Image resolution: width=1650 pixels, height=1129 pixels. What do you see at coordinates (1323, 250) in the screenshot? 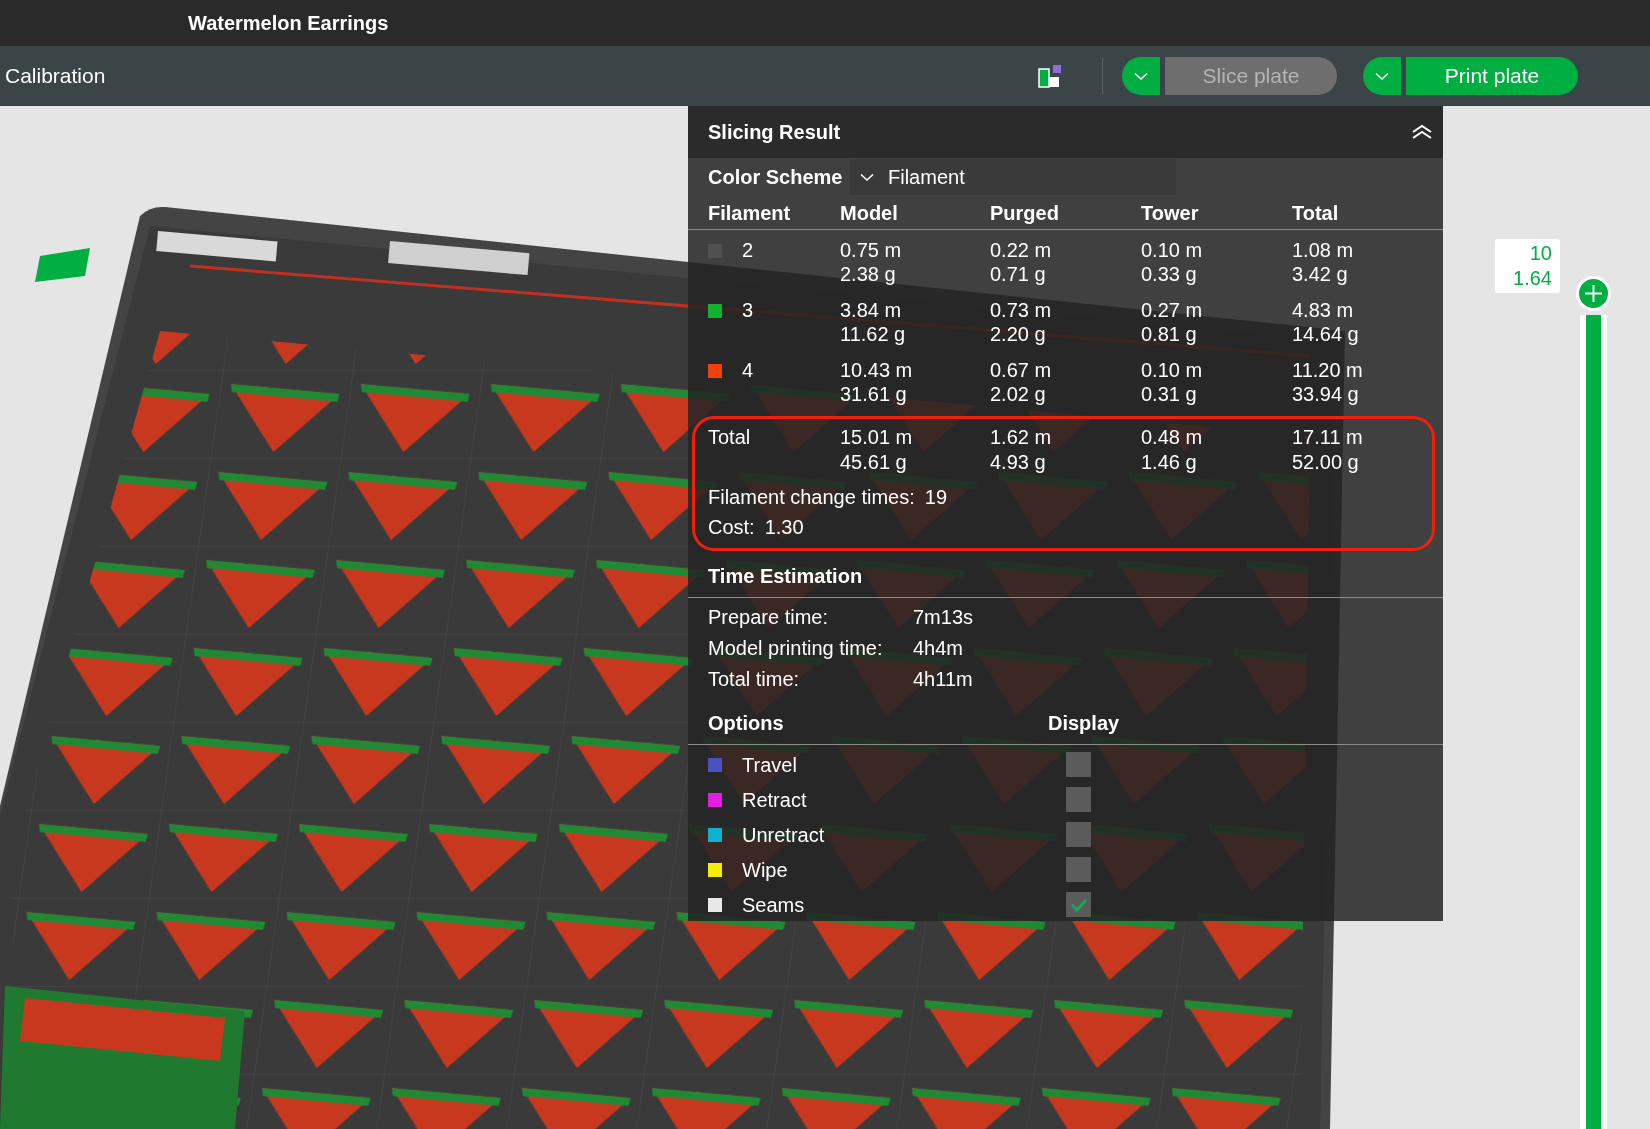
I see `table-cell: 1.08 m` at bounding box center [1323, 250].